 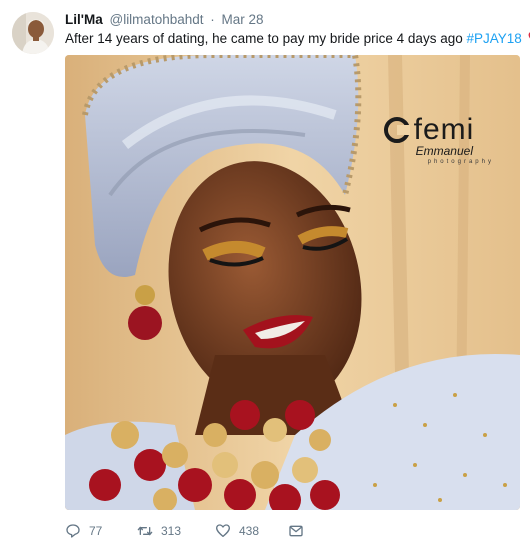 I want to click on watermark-tagline: photography, so click(x=460, y=162).